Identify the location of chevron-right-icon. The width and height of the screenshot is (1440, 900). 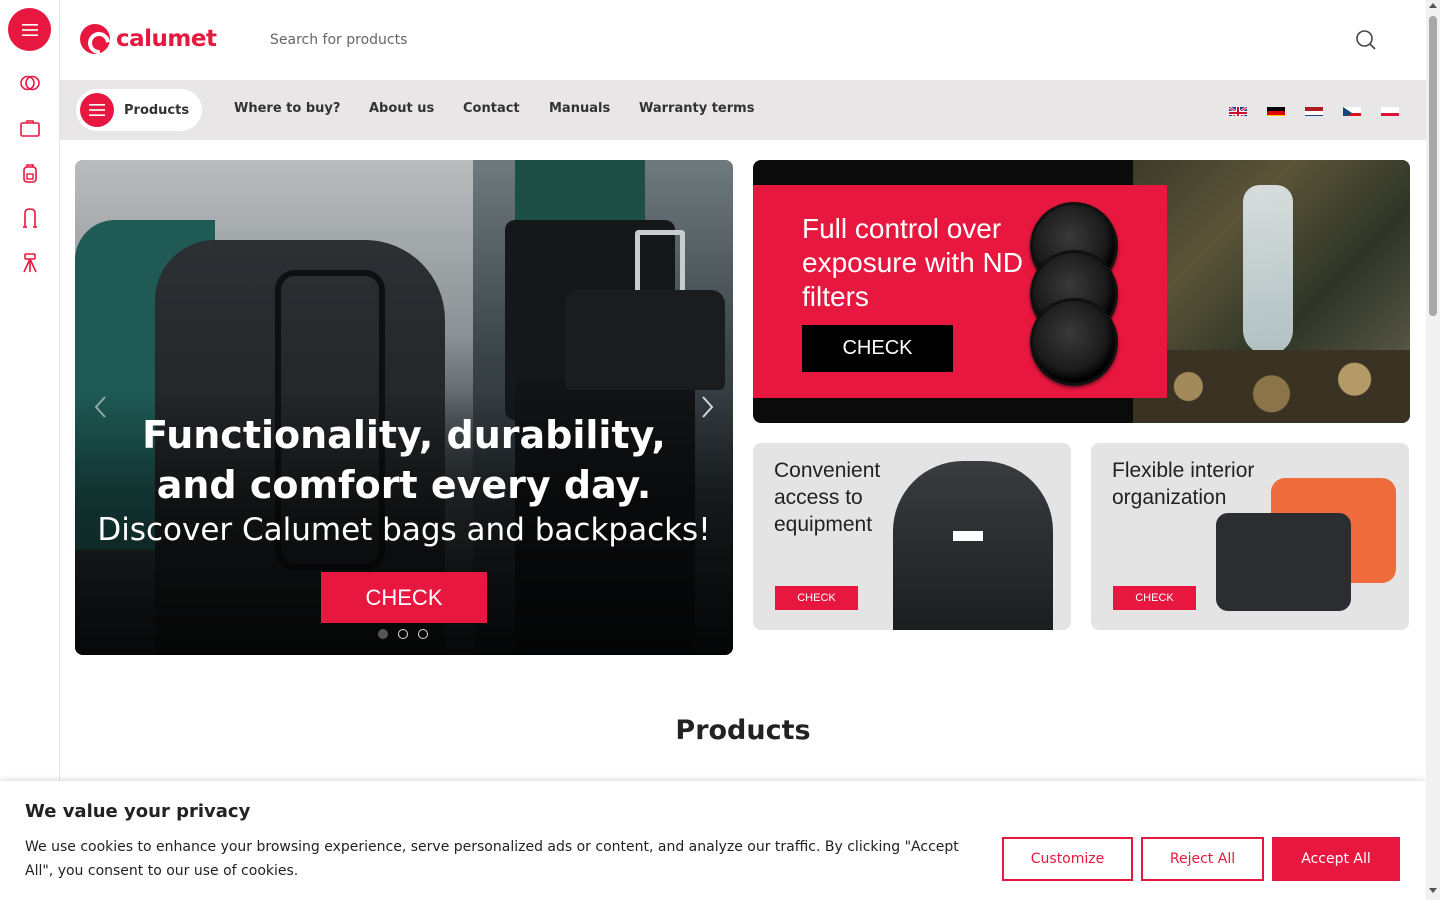
(708, 407).